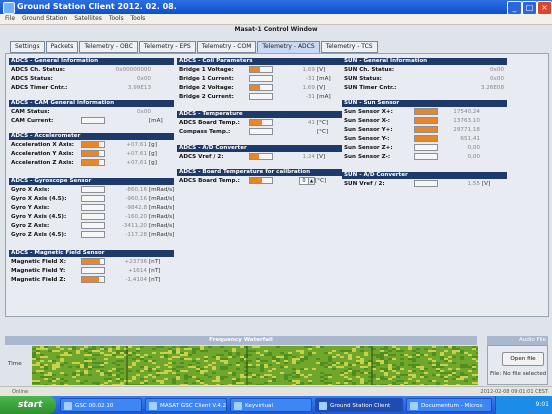  Describe the element at coordinates (209, 122) in the screenshot. I see `row-label: ADCS Board Temp.:` at that location.